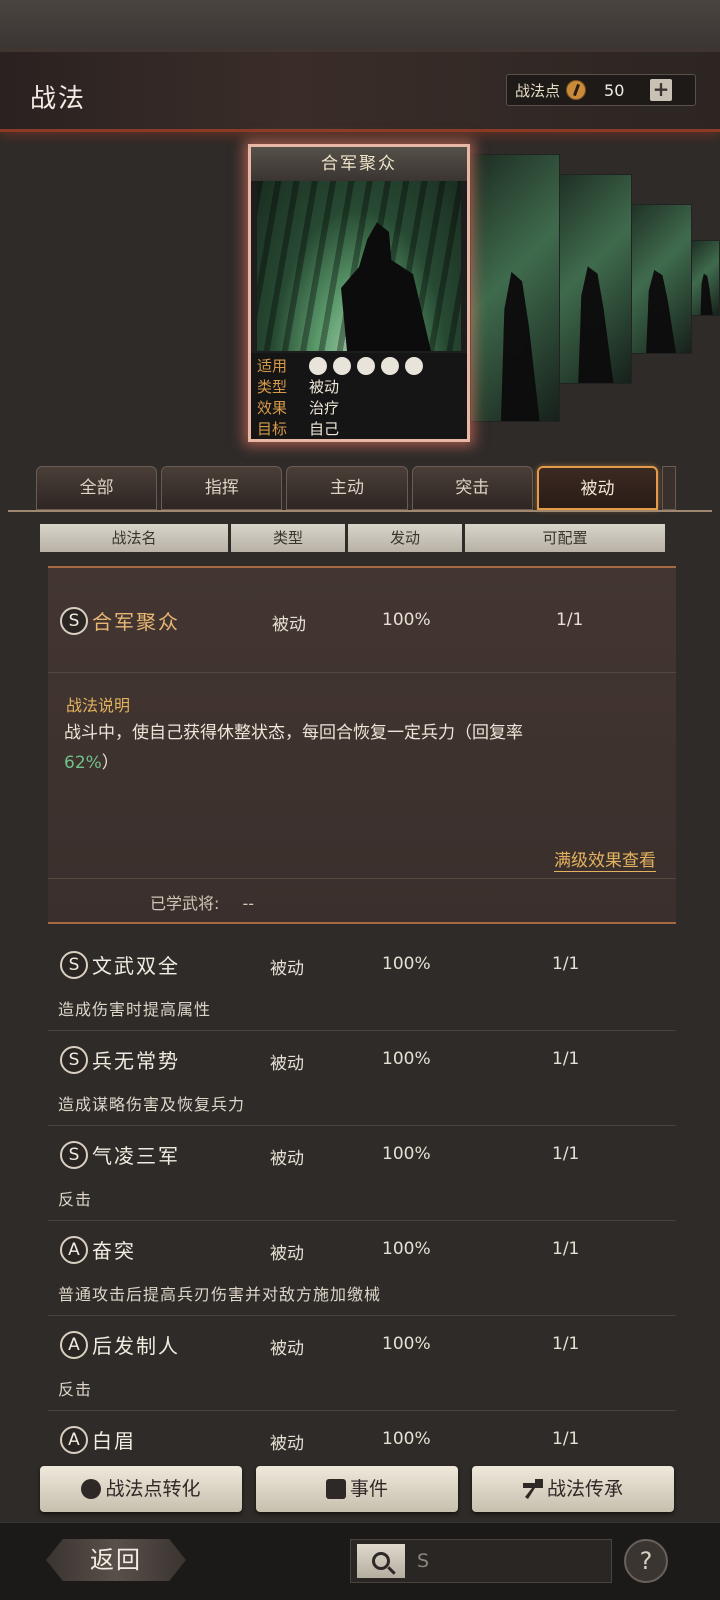 The height and width of the screenshot is (1600, 720). I want to click on search-icon, so click(381, 1561).